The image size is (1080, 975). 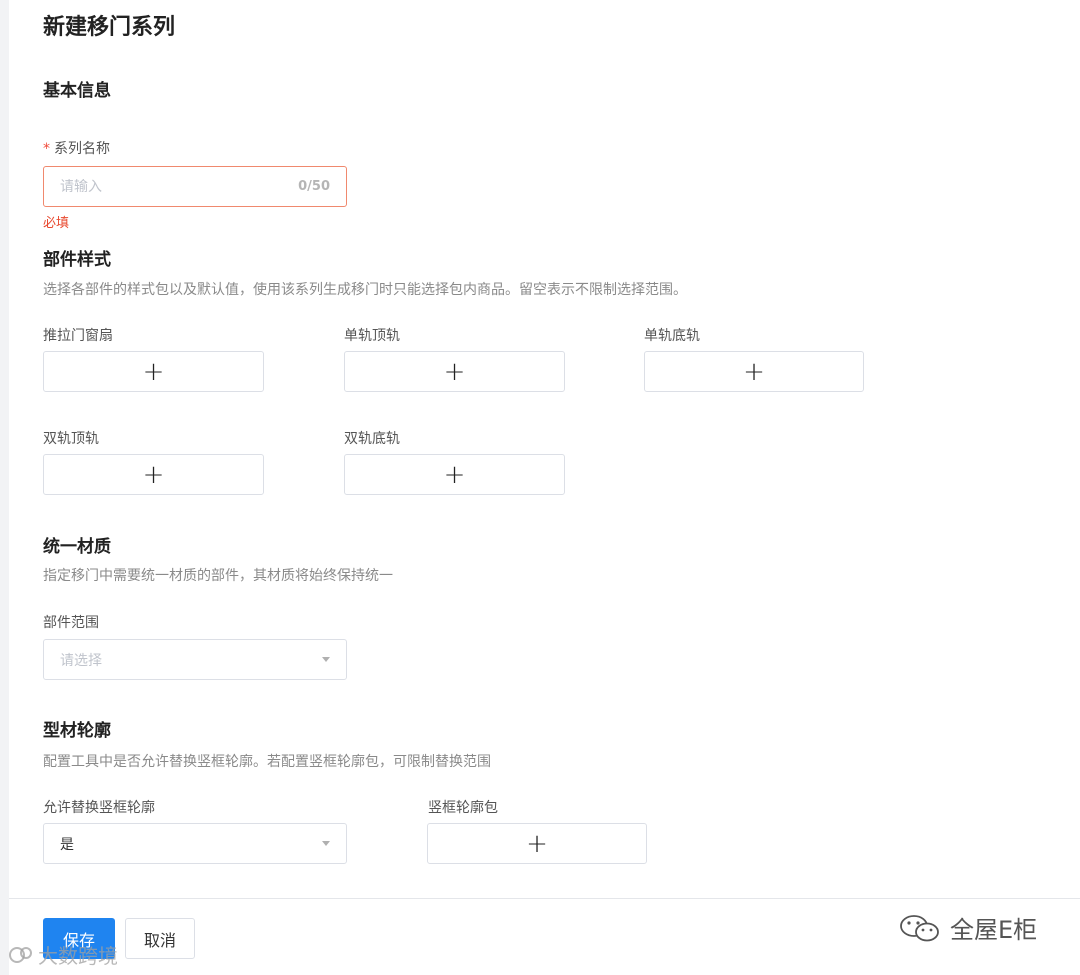 I want to click on watermark-left: 大数跨境, so click(x=63, y=954).